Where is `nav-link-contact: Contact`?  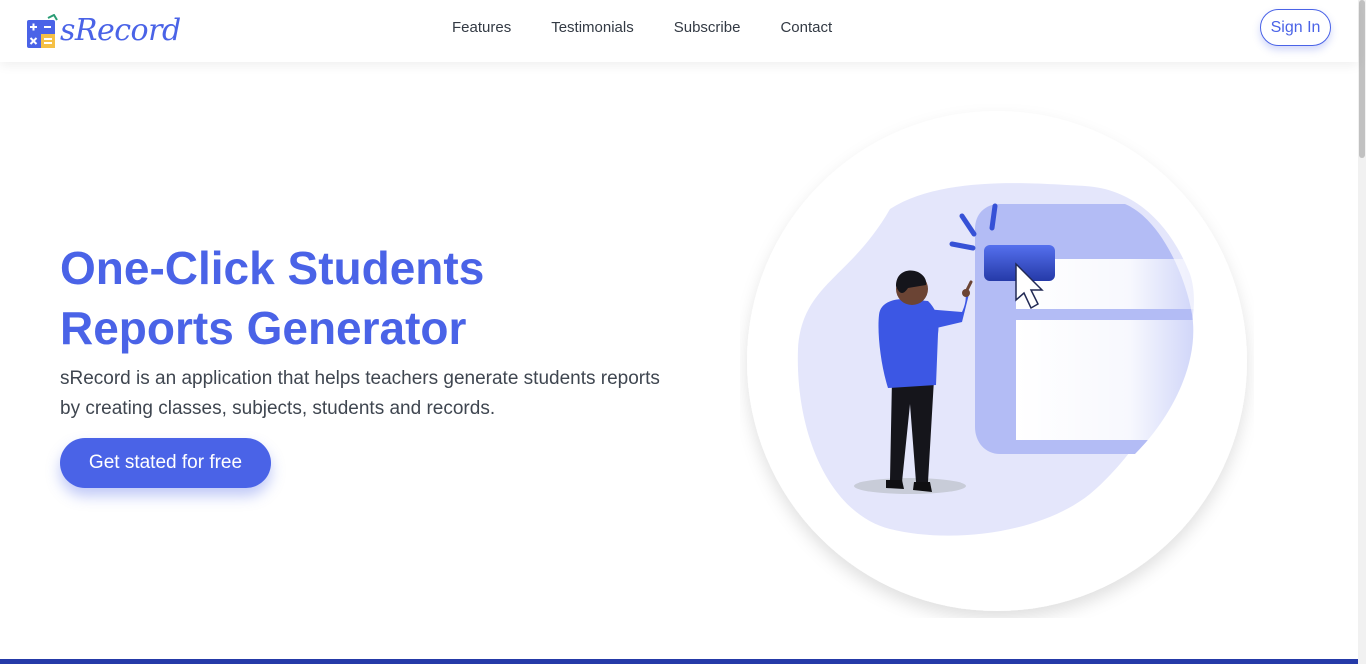
nav-link-contact: Contact is located at coordinates (806, 27).